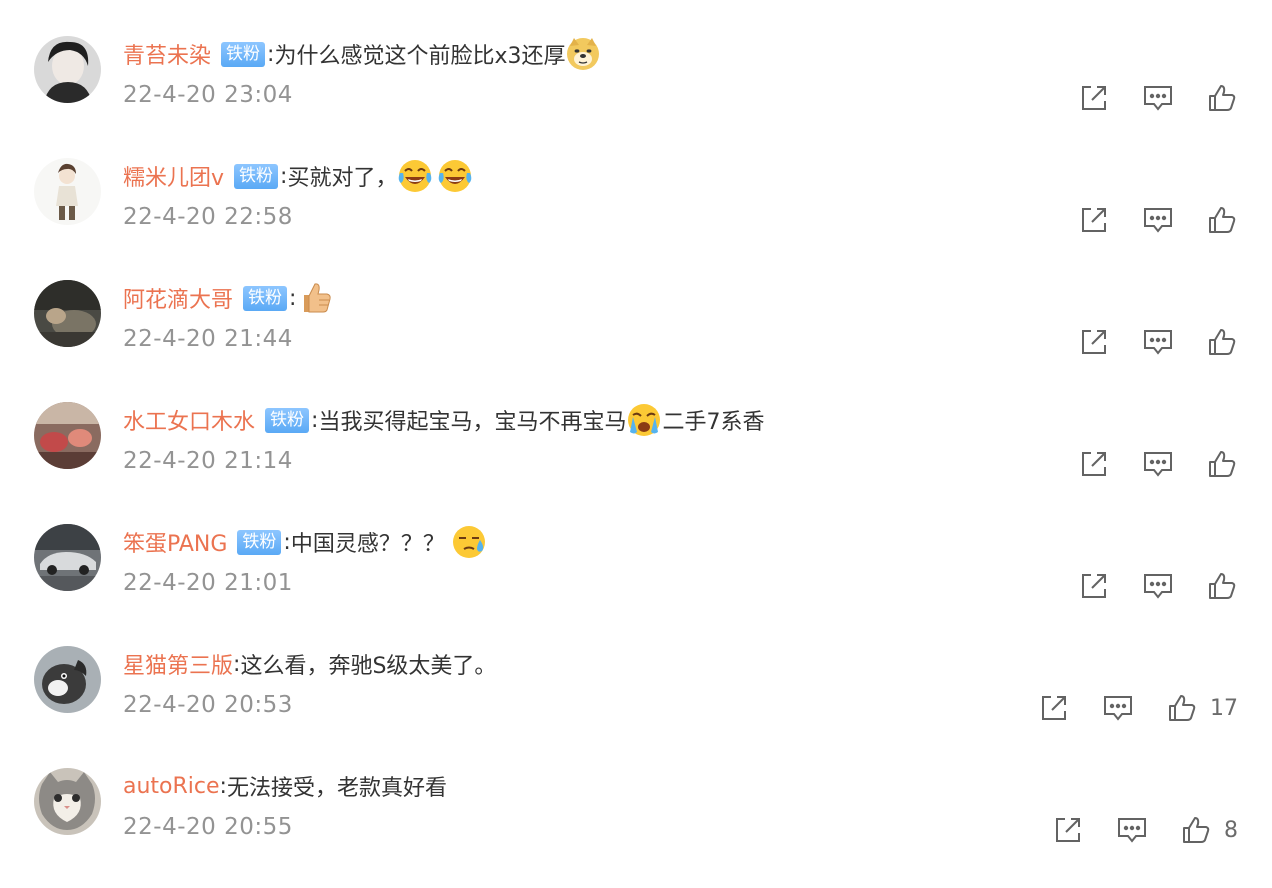  What do you see at coordinates (208, 217) in the screenshot?
I see `comment-time: 22-4-20 22:58` at bounding box center [208, 217].